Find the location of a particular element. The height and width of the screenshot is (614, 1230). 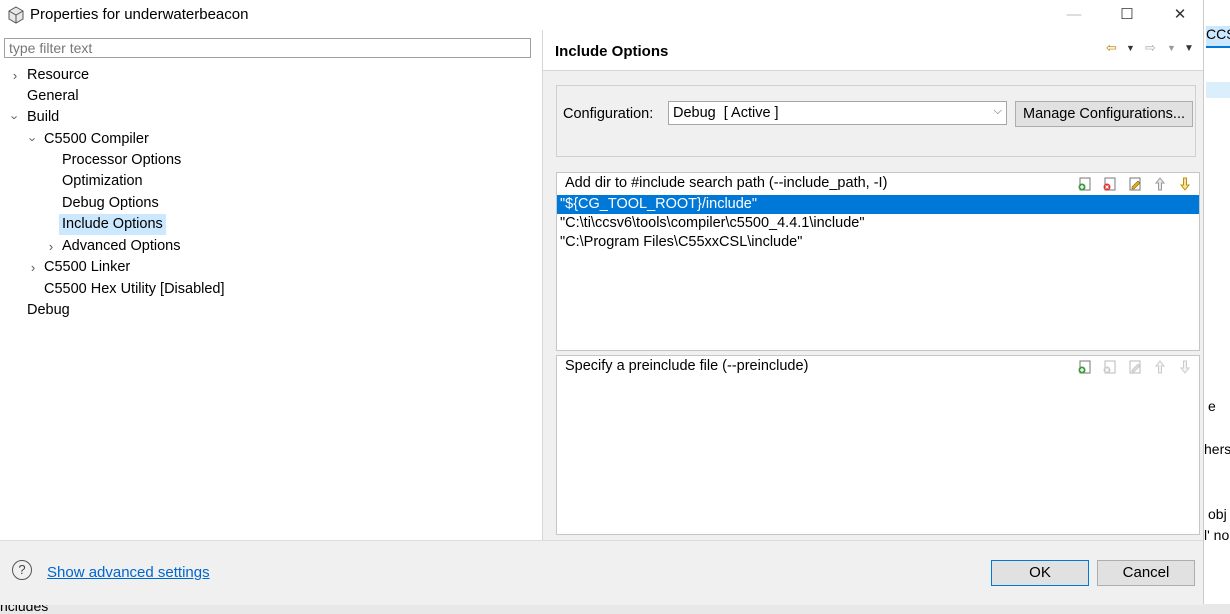

tree-item-general: General is located at coordinates (53, 96).